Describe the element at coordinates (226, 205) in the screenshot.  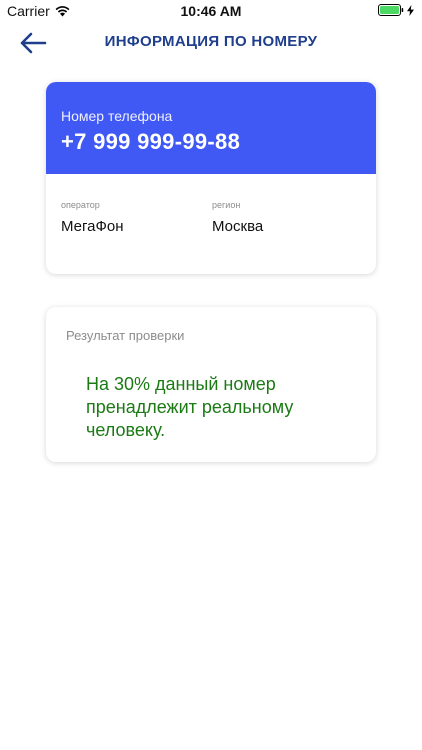
I see `region-label: регион` at that location.